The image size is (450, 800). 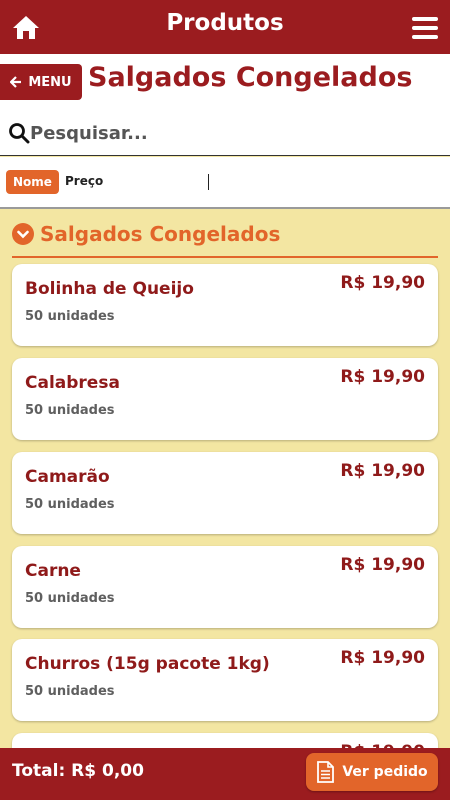 What do you see at coordinates (225, 493) in the screenshot?
I see `product-card: Camarão 50 unidades R$ 19,90` at bounding box center [225, 493].